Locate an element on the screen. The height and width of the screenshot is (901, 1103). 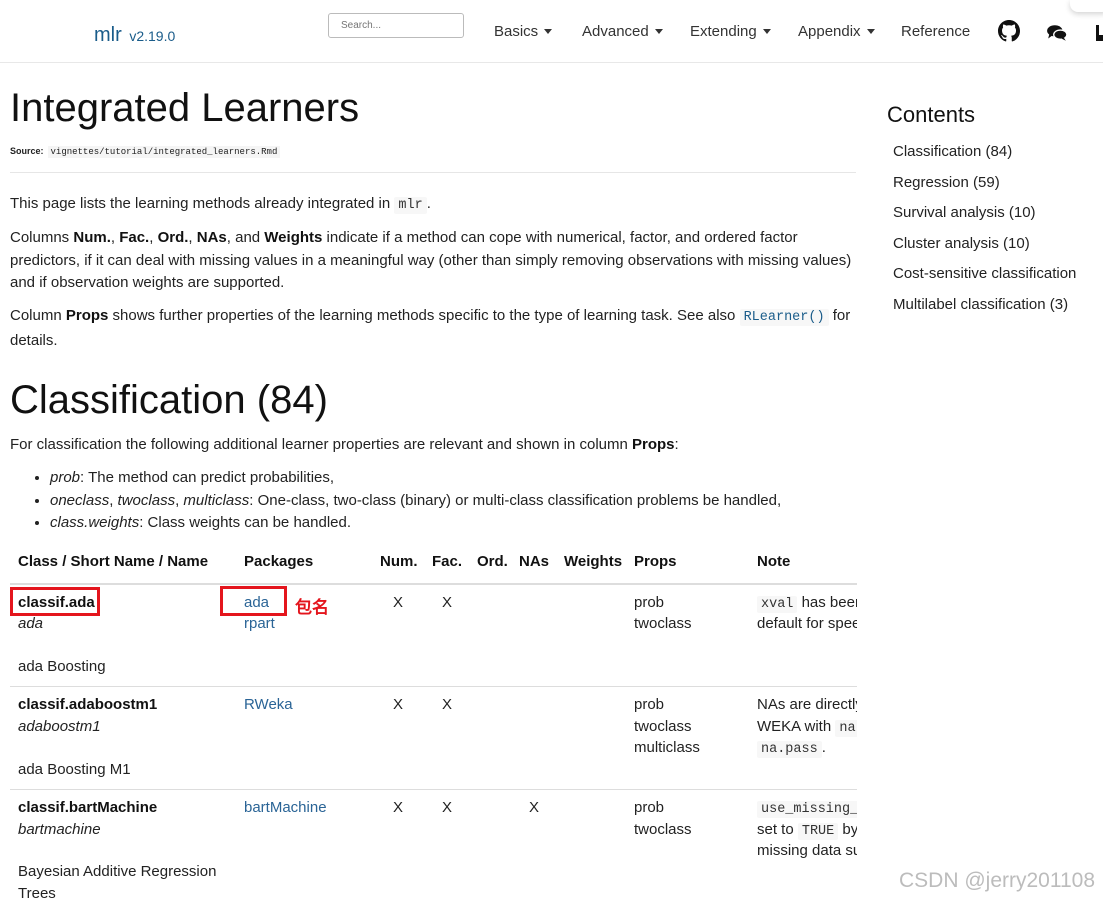
chat-icon is located at coordinates (1057, 33).